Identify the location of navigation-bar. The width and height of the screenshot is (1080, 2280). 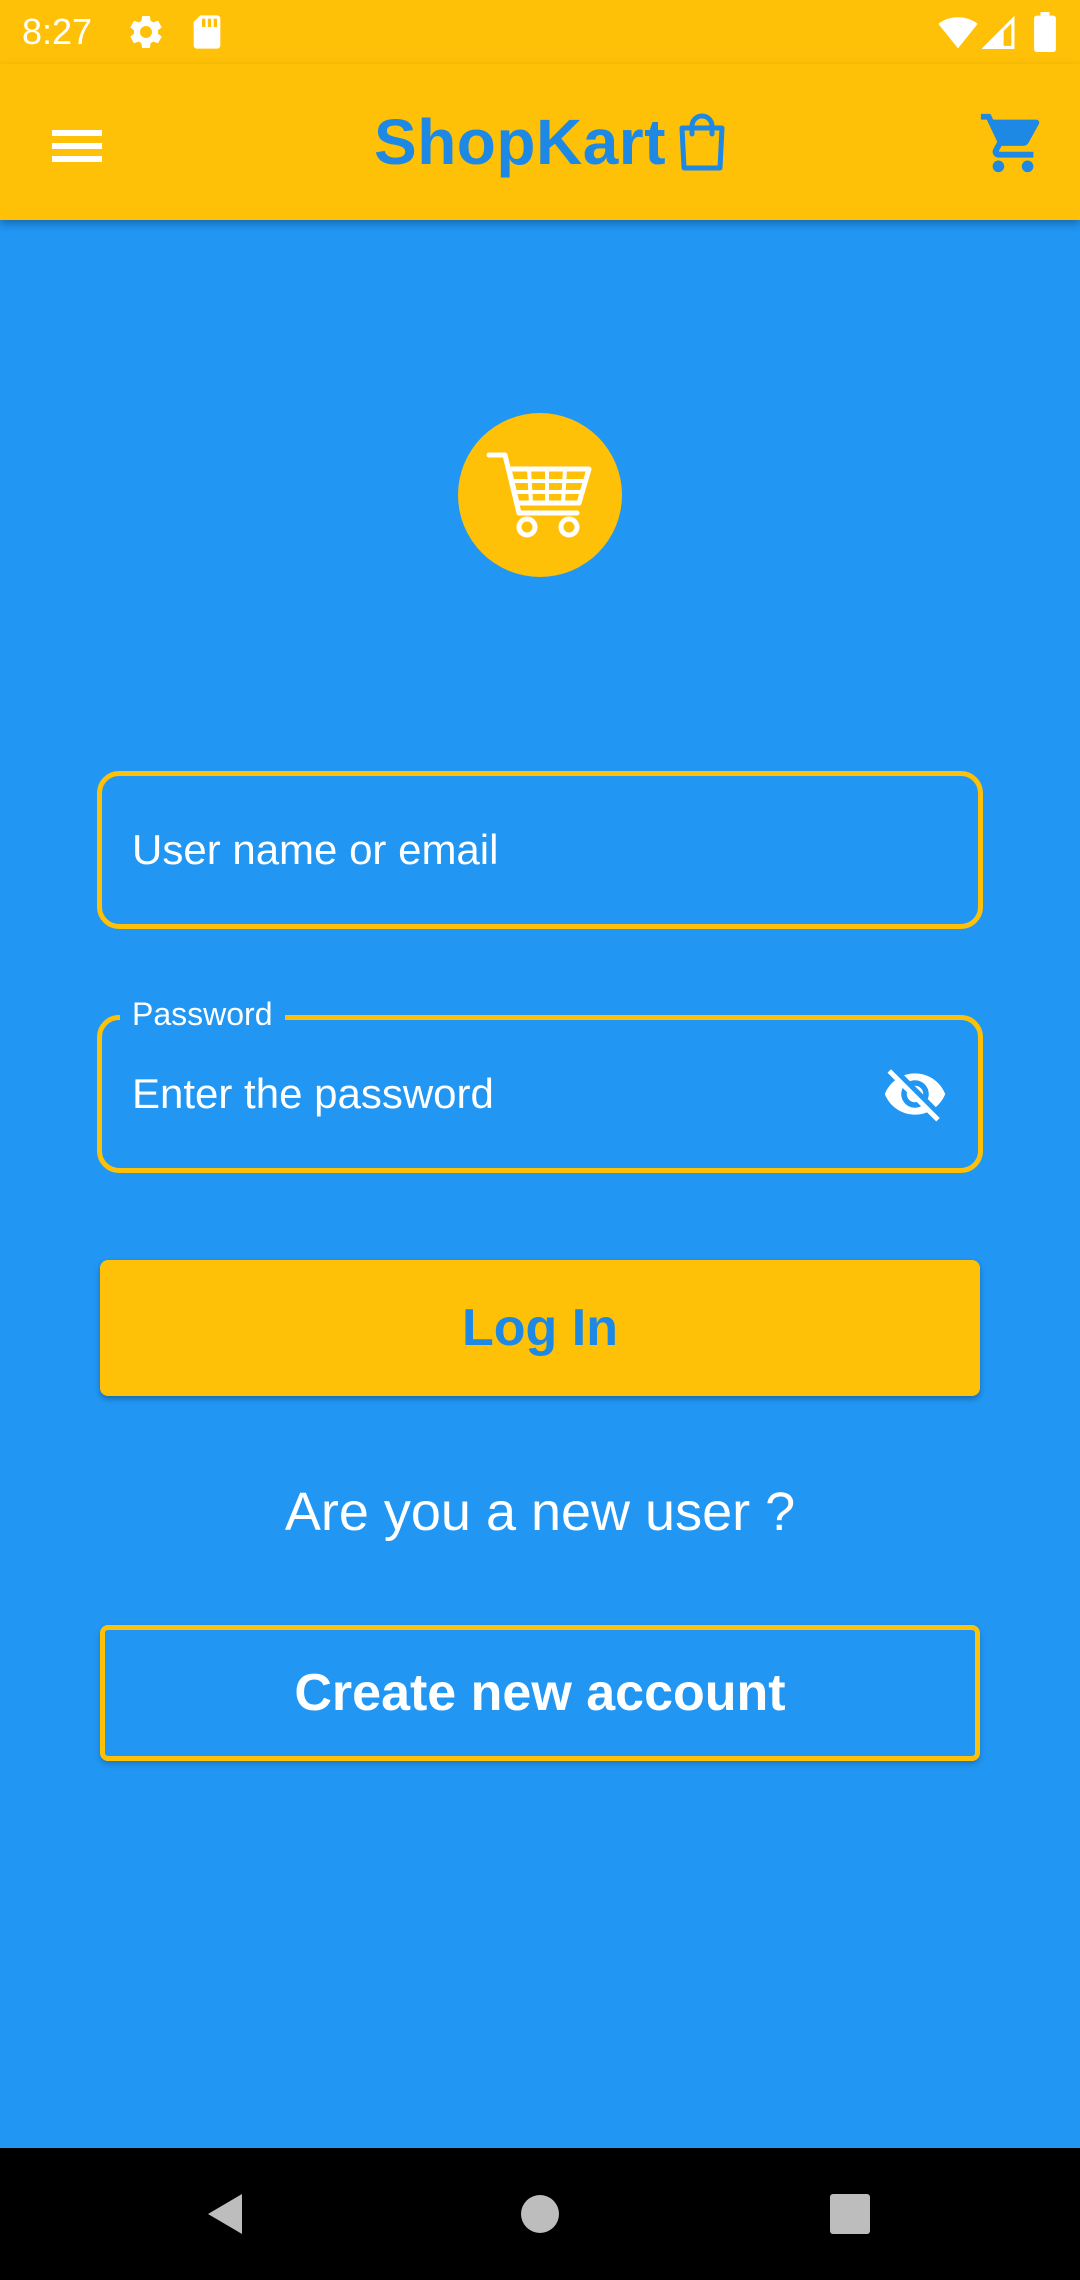
(540, 2214).